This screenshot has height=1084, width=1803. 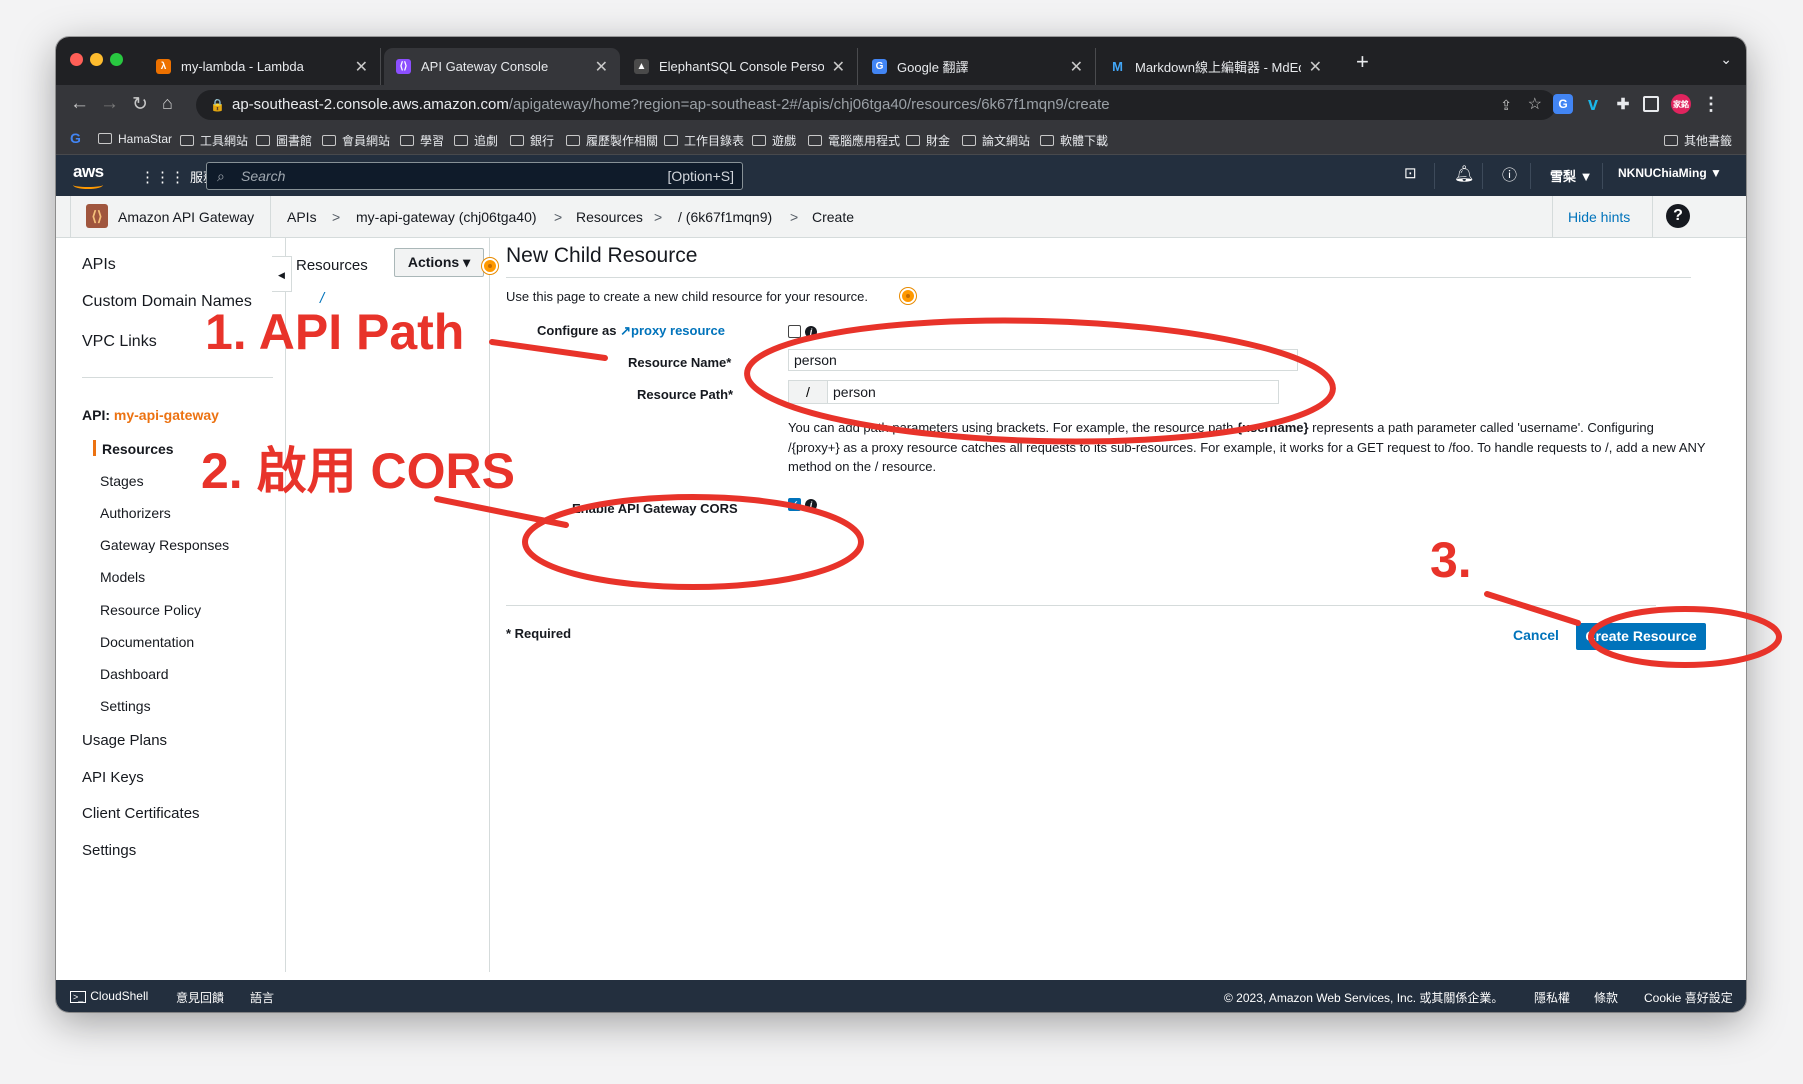 I want to click on google-icon: G, so click(x=75, y=138).